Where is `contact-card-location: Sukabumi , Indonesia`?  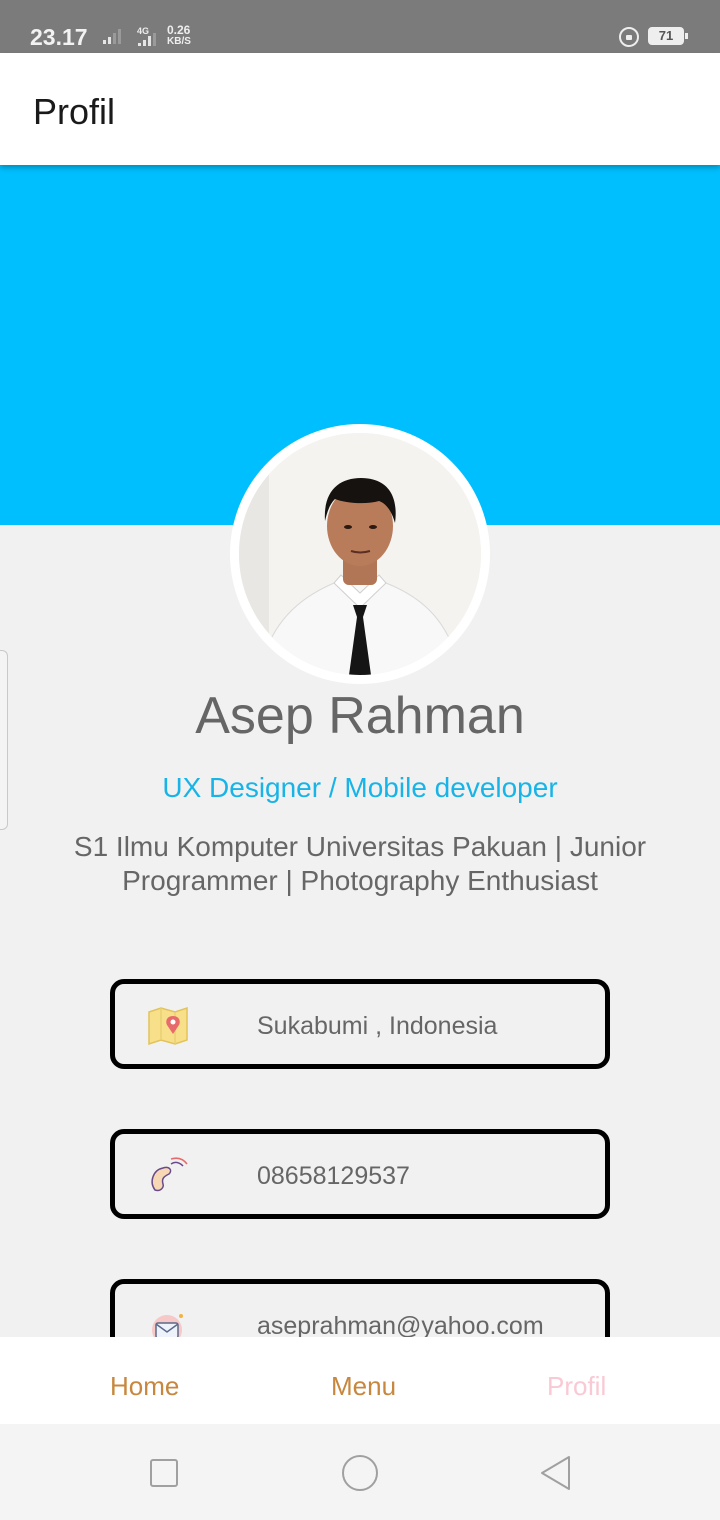
contact-card-location: Sukabumi , Indonesia is located at coordinates (360, 1024).